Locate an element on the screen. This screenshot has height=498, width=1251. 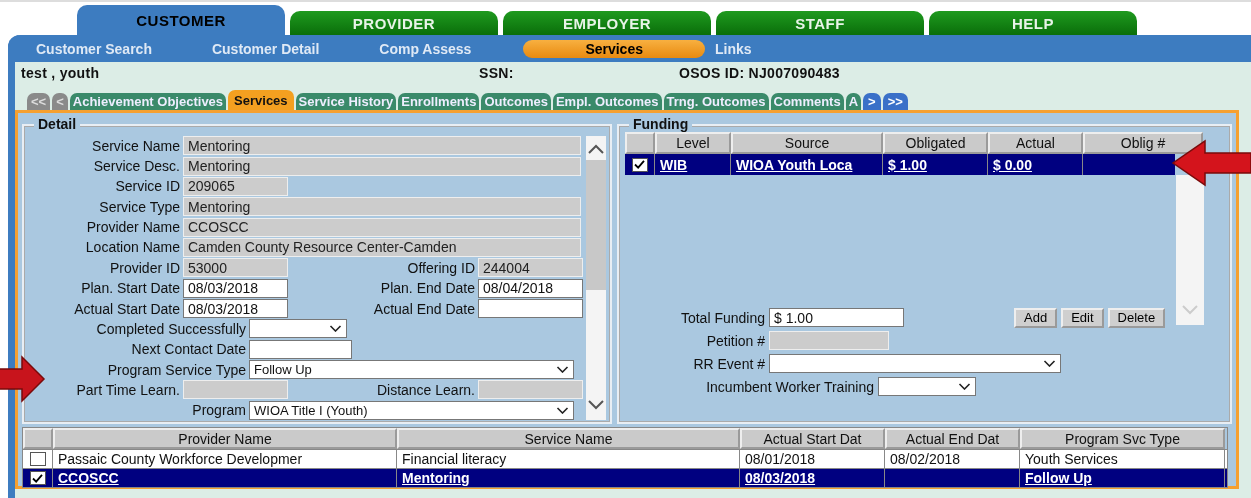
column-header: Actual is located at coordinates (1035, 143).